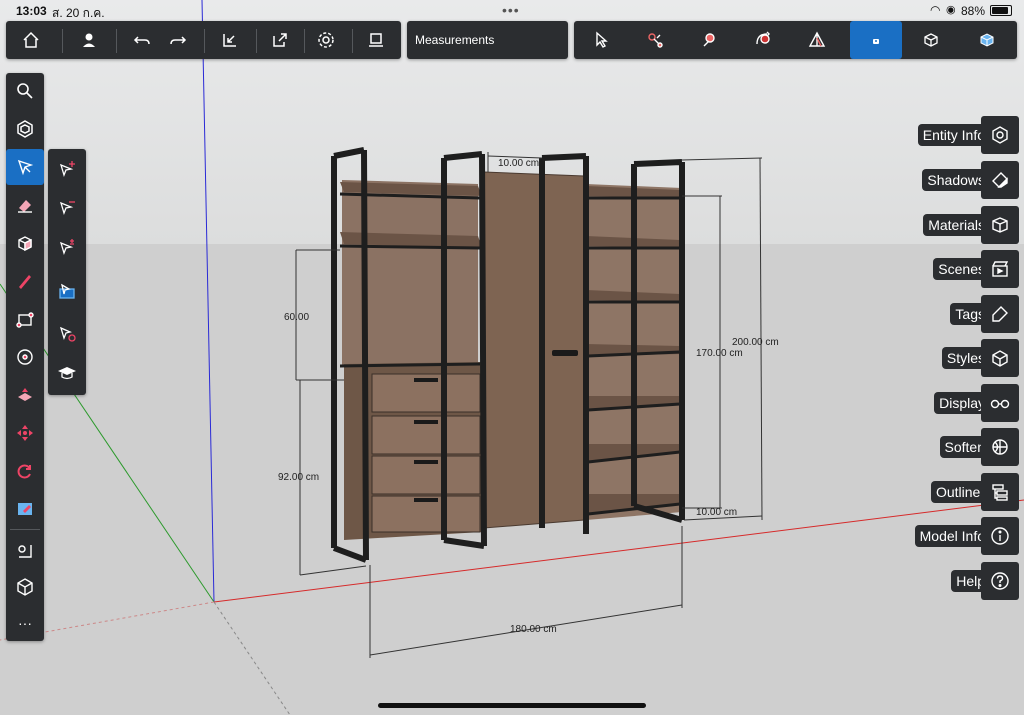  What do you see at coordinates (67, 247) in the screenshot?
I see `select-toggle-icon` at bounding box center [67, 247].